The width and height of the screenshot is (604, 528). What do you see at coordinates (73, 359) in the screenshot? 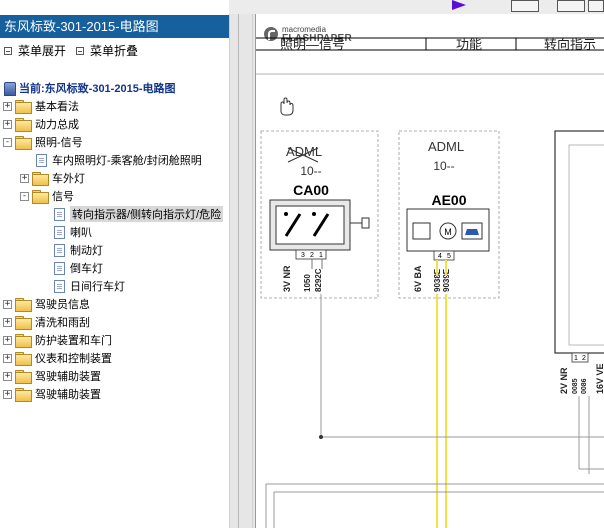
I see `tree-item-label: 仪表和控制装置` at bounding box center [73, 359].